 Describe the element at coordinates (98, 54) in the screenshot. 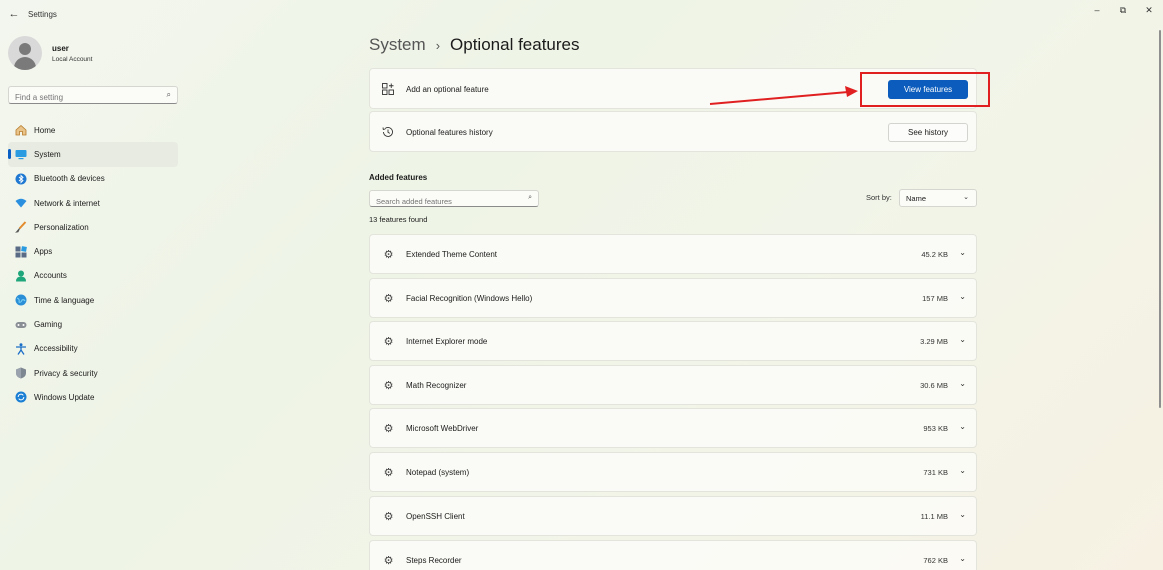

I see `user-profile: user Local Account` at that location.